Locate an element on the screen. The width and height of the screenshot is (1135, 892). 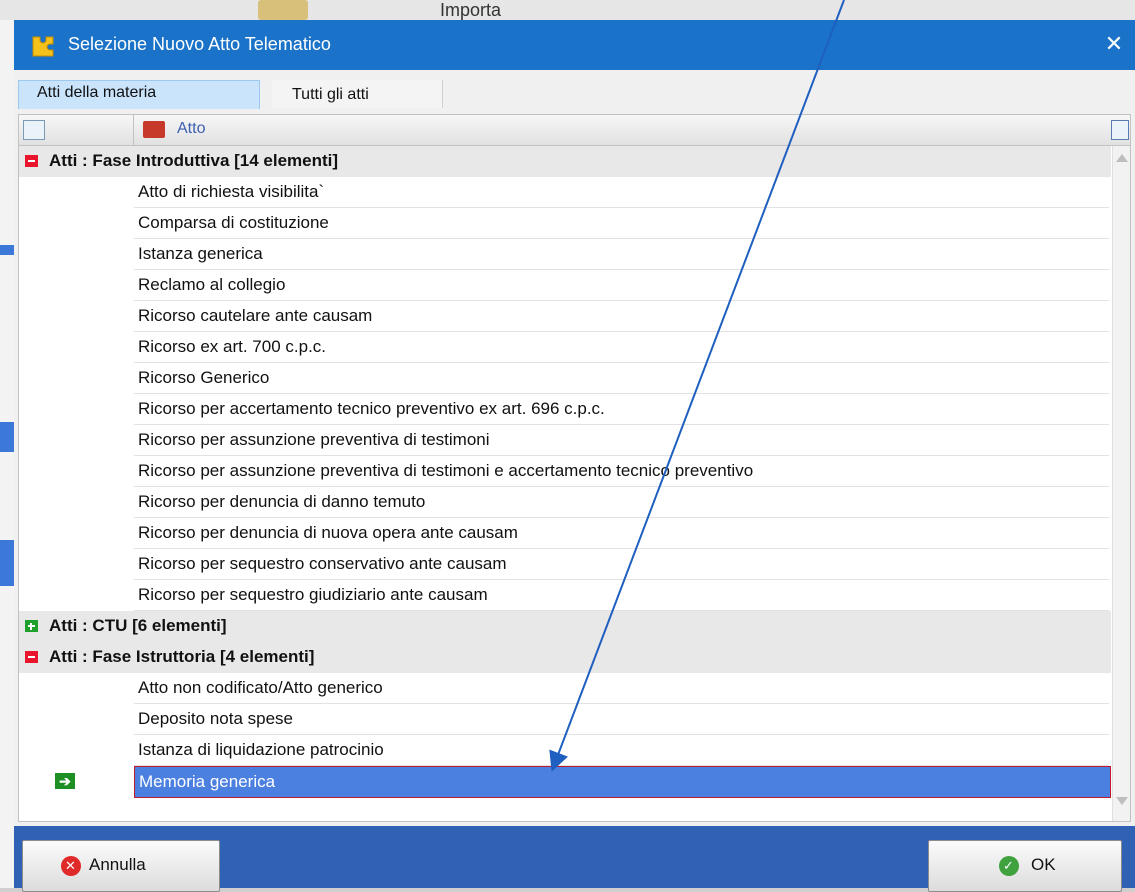
list-item: Istanza generica is located at coordinates (565, 254).